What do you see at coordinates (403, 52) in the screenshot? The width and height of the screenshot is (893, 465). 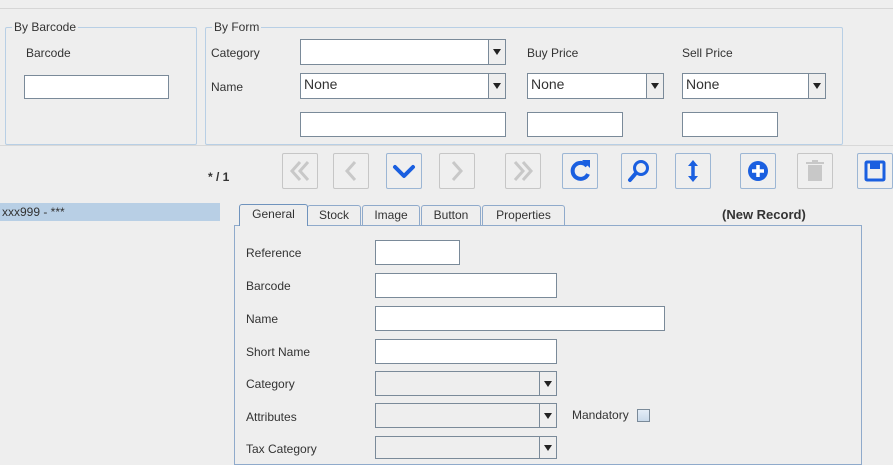 I see `category-filter-select` at bounding box center [403, 52].